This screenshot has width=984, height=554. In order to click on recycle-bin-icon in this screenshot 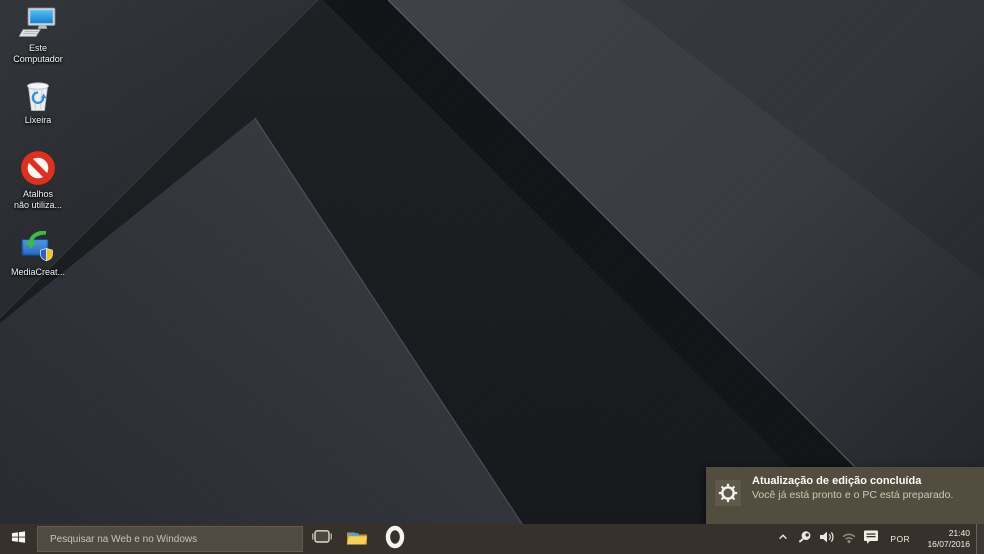, I will do `click(38, 94)`.